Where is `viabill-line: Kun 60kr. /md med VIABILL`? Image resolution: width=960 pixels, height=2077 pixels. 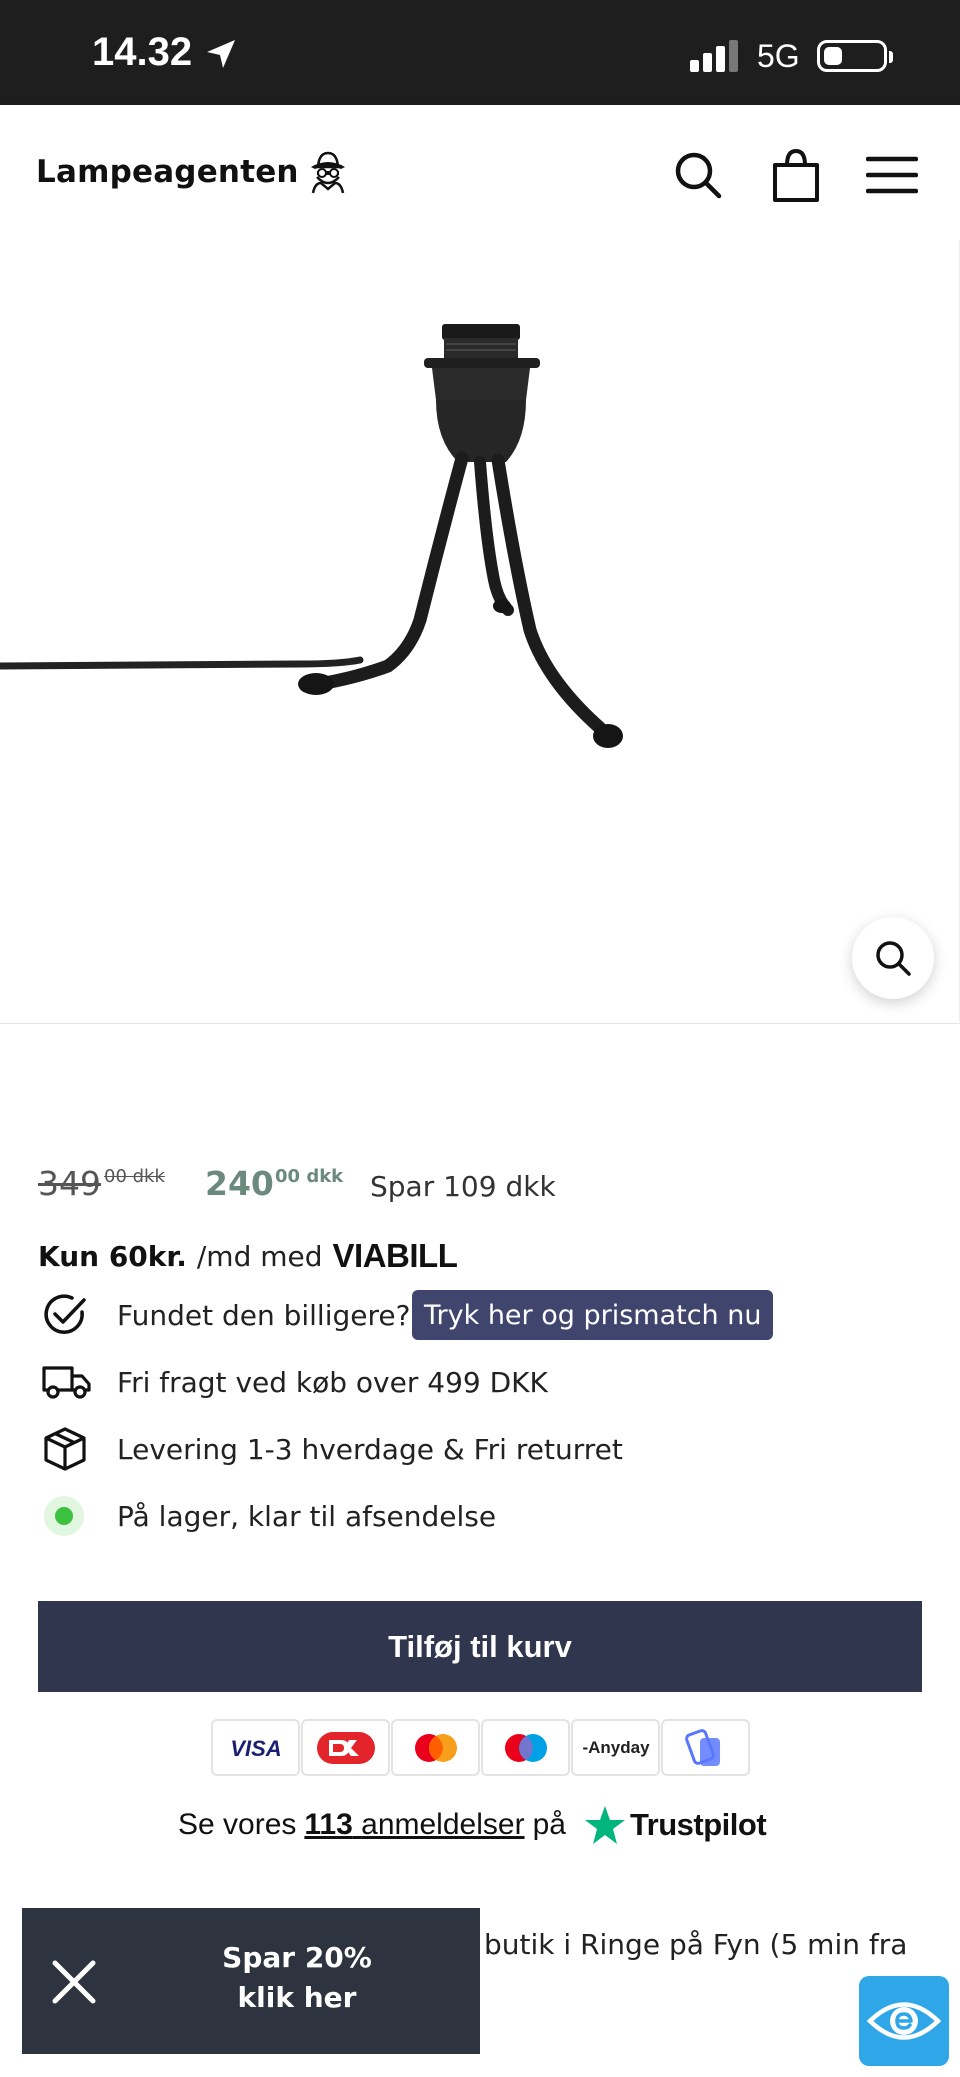 viabill-line: Kun 60kr. /md med VIABILL is located at coordinates (248, 1256).